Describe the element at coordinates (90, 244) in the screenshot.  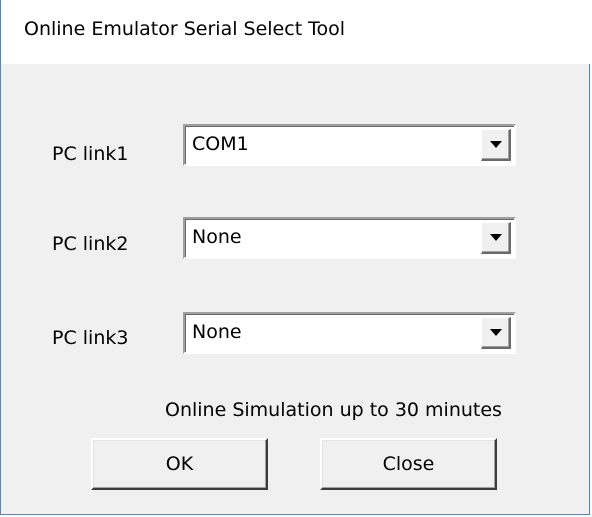
I see `pc-link2-label: PC link2` at that location.